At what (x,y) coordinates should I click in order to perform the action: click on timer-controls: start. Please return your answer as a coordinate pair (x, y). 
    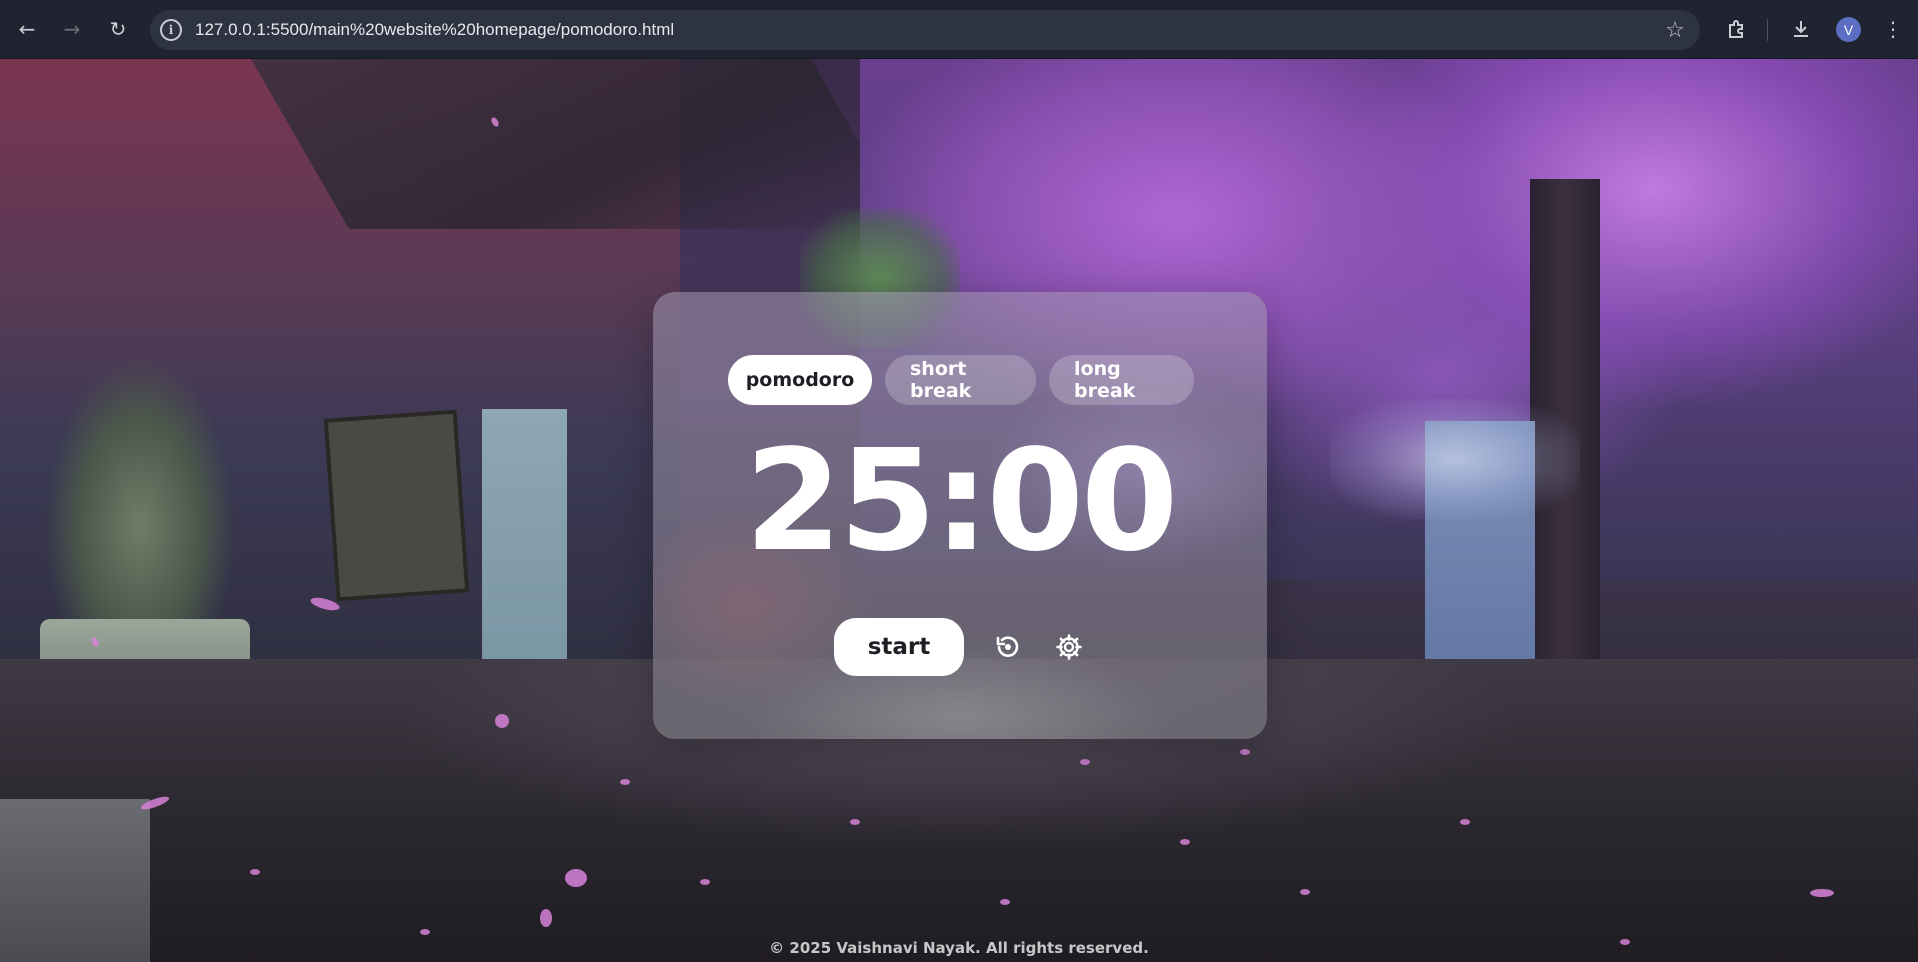
    Looking at the image, I should click on (960, 647).